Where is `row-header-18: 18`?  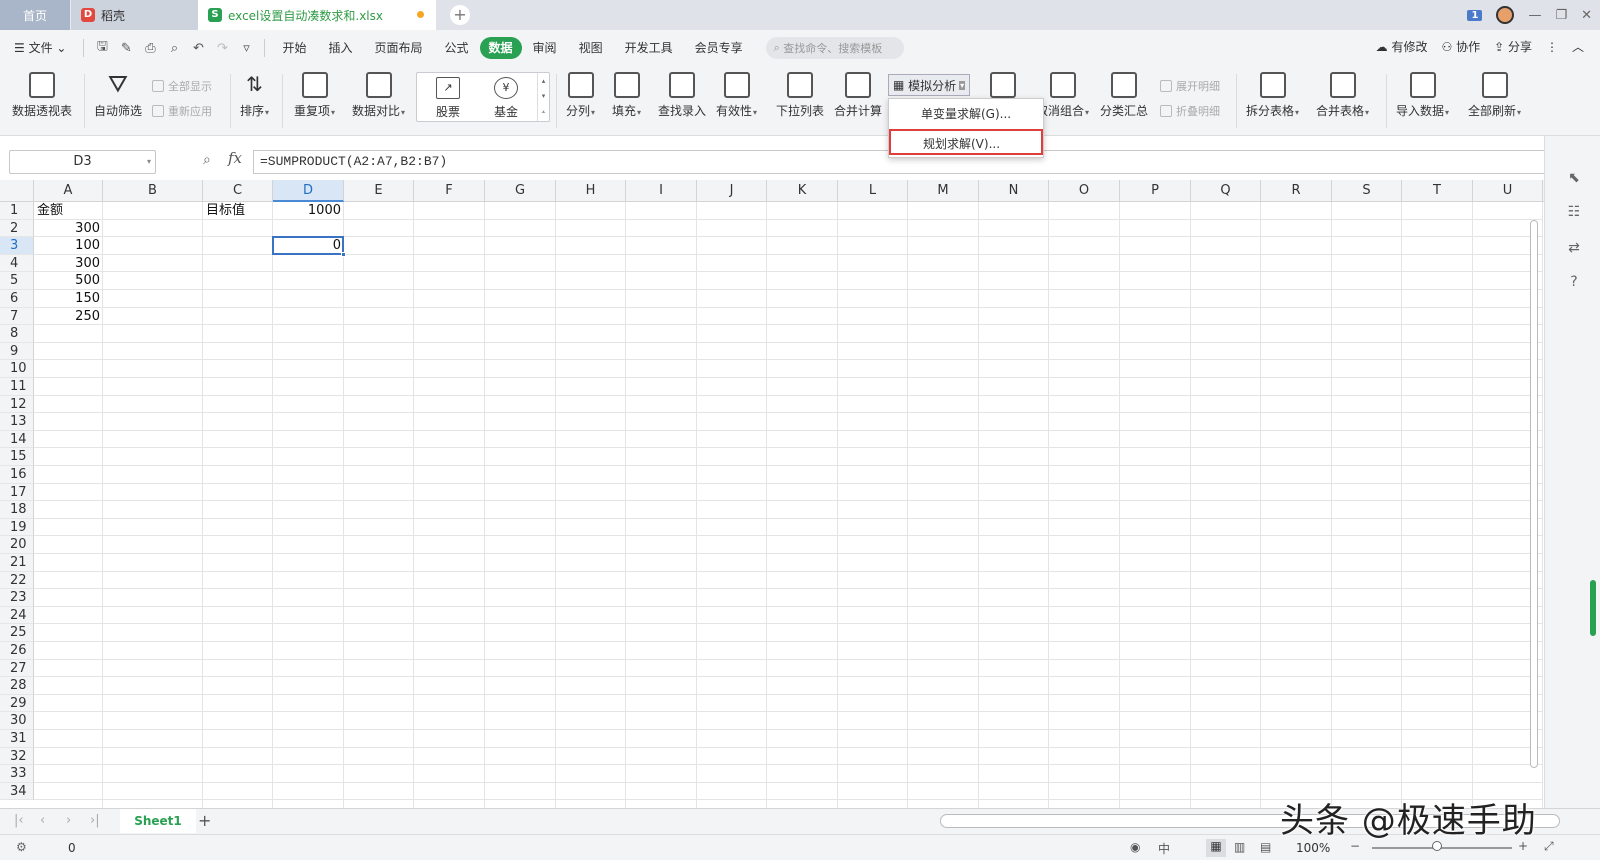 row-header-18: 18 is located at coordinates (17, 510).